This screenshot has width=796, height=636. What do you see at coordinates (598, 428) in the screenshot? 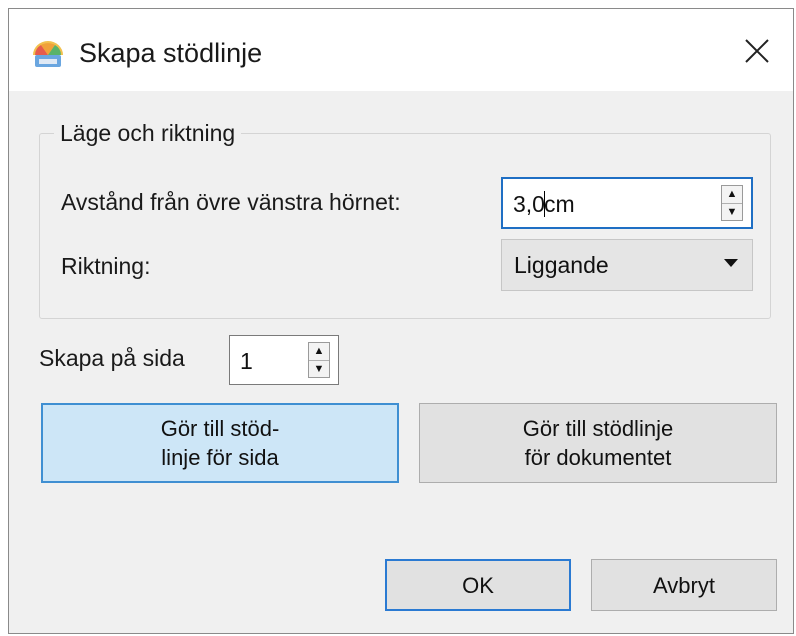
I see `doc-guide-label-line1: Gör till stödlinje` at bounding box center [598, 428].